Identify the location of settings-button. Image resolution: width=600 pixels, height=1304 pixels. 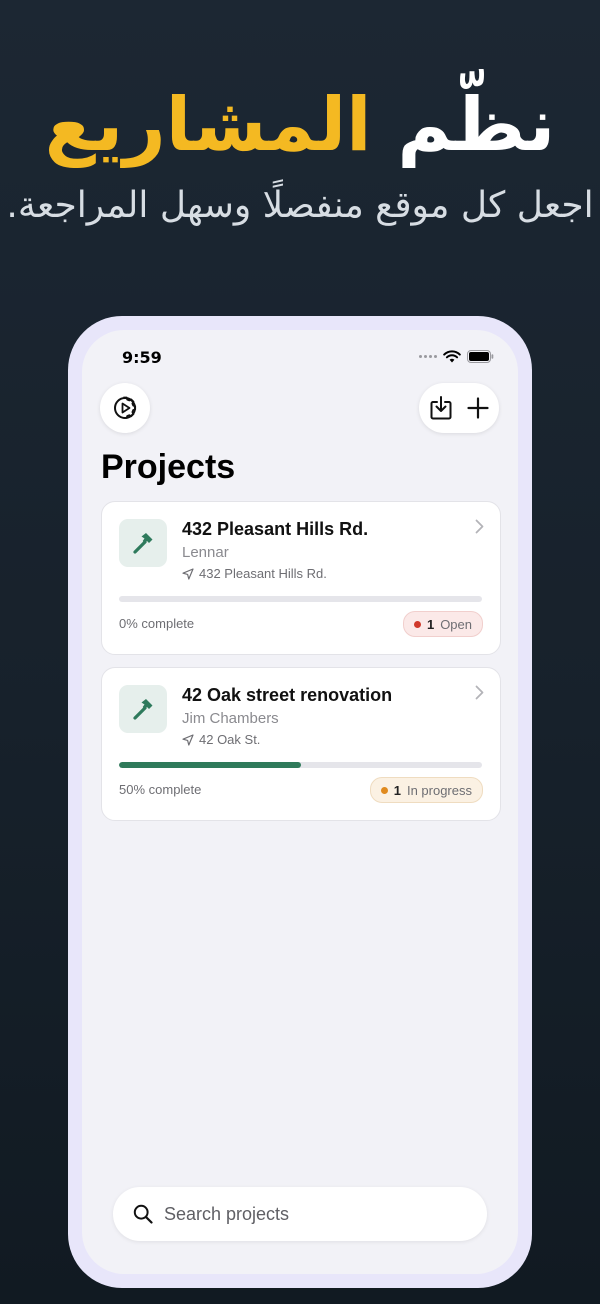
(125, 408).